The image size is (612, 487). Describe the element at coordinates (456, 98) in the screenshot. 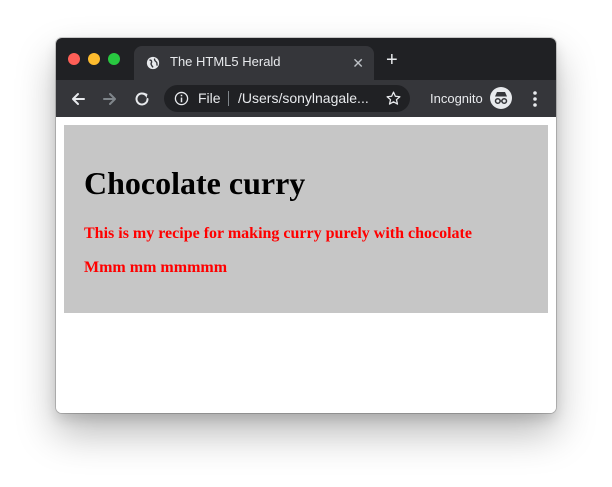

I see `incognito-label: Incognito` at that location.